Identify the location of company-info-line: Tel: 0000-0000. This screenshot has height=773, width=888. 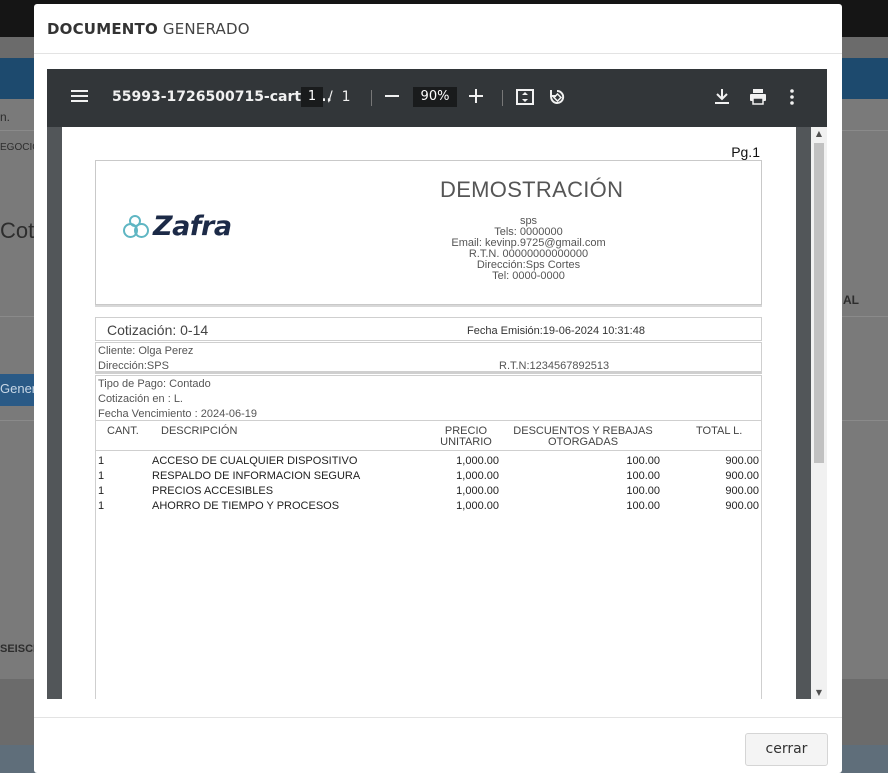
(528, 276).